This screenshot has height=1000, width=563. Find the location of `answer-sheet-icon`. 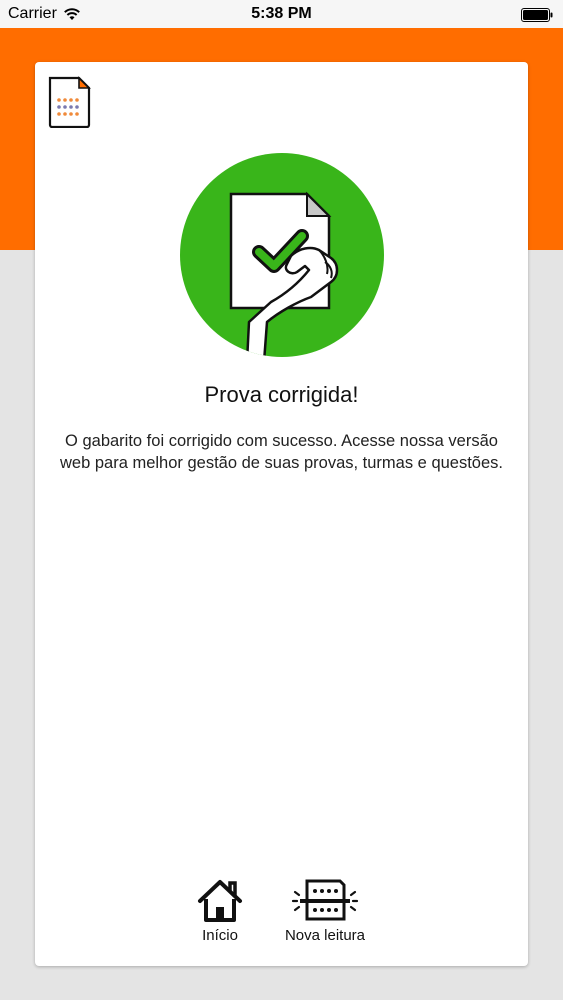

answer-sheet-icon is located at coordinates (69, 102).